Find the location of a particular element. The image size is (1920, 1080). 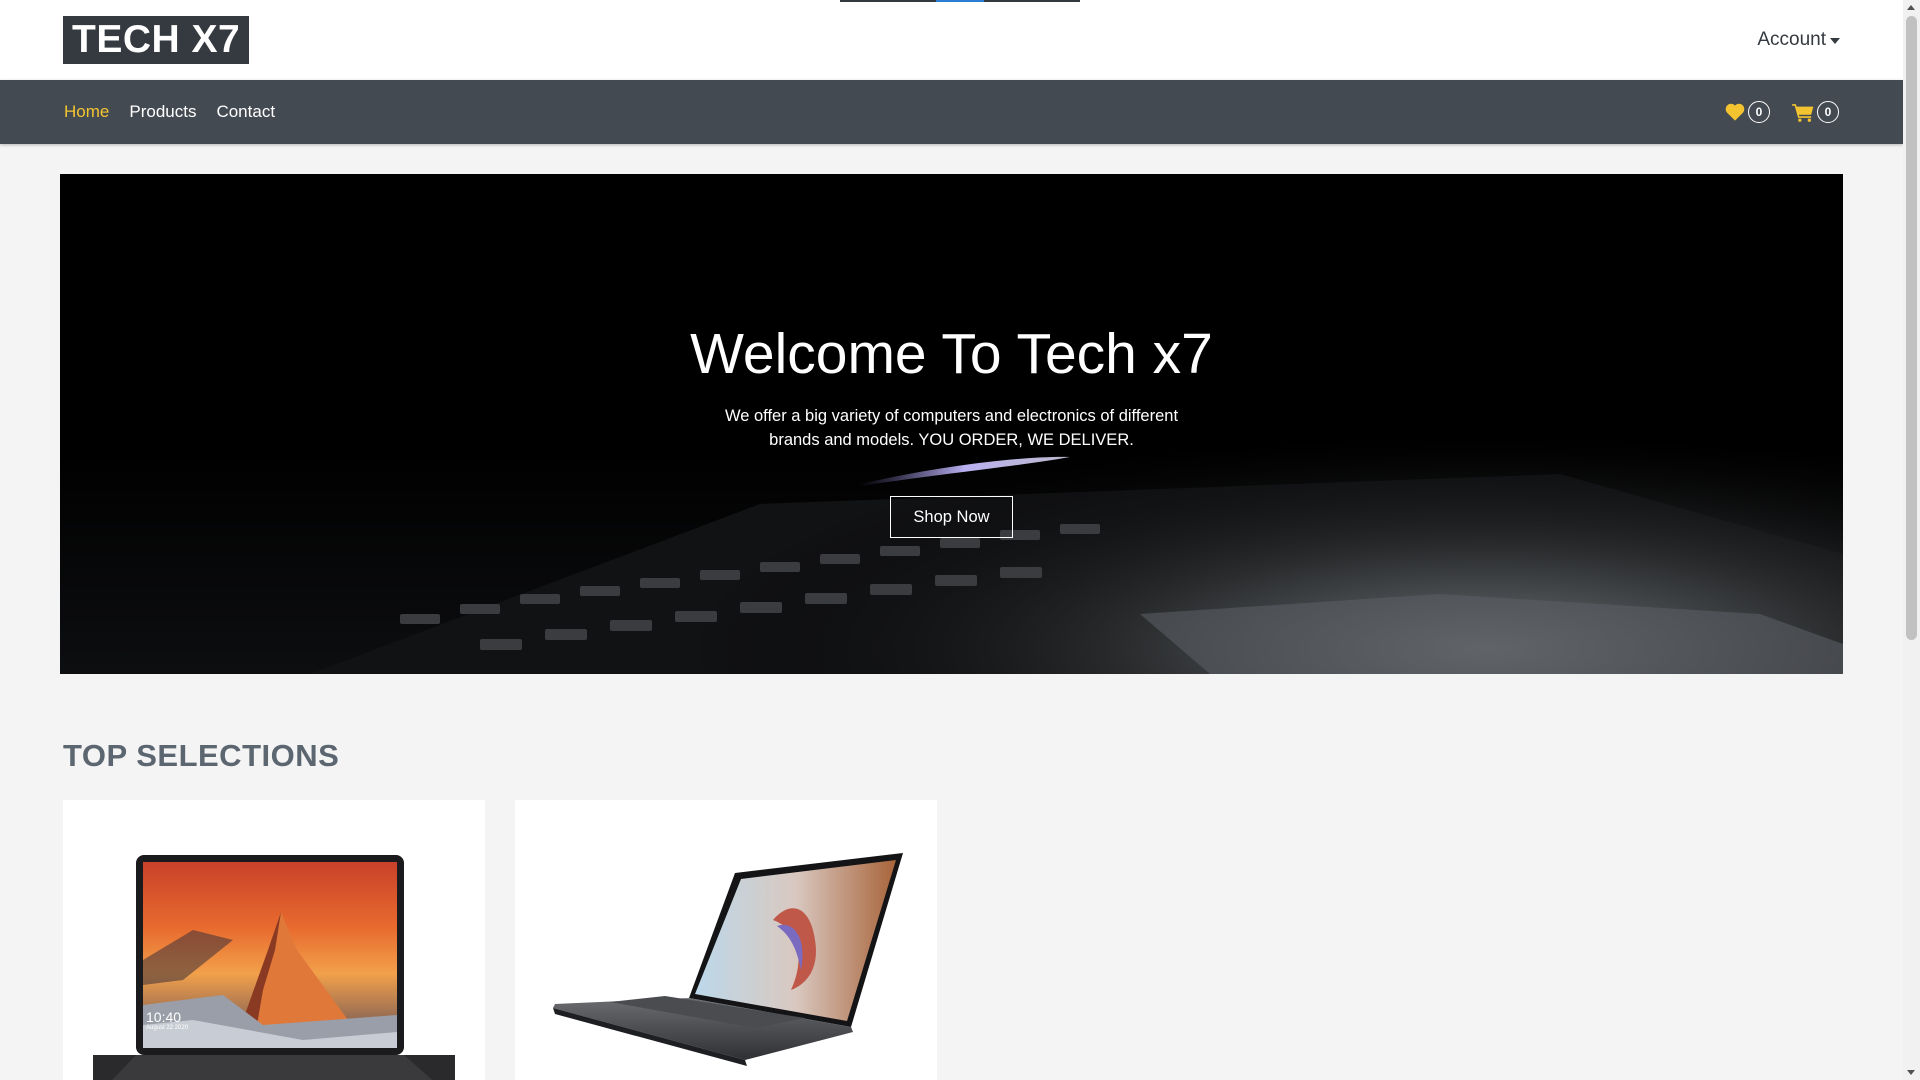

wishlist-button: 0 is located at coordinates (1747, 112).